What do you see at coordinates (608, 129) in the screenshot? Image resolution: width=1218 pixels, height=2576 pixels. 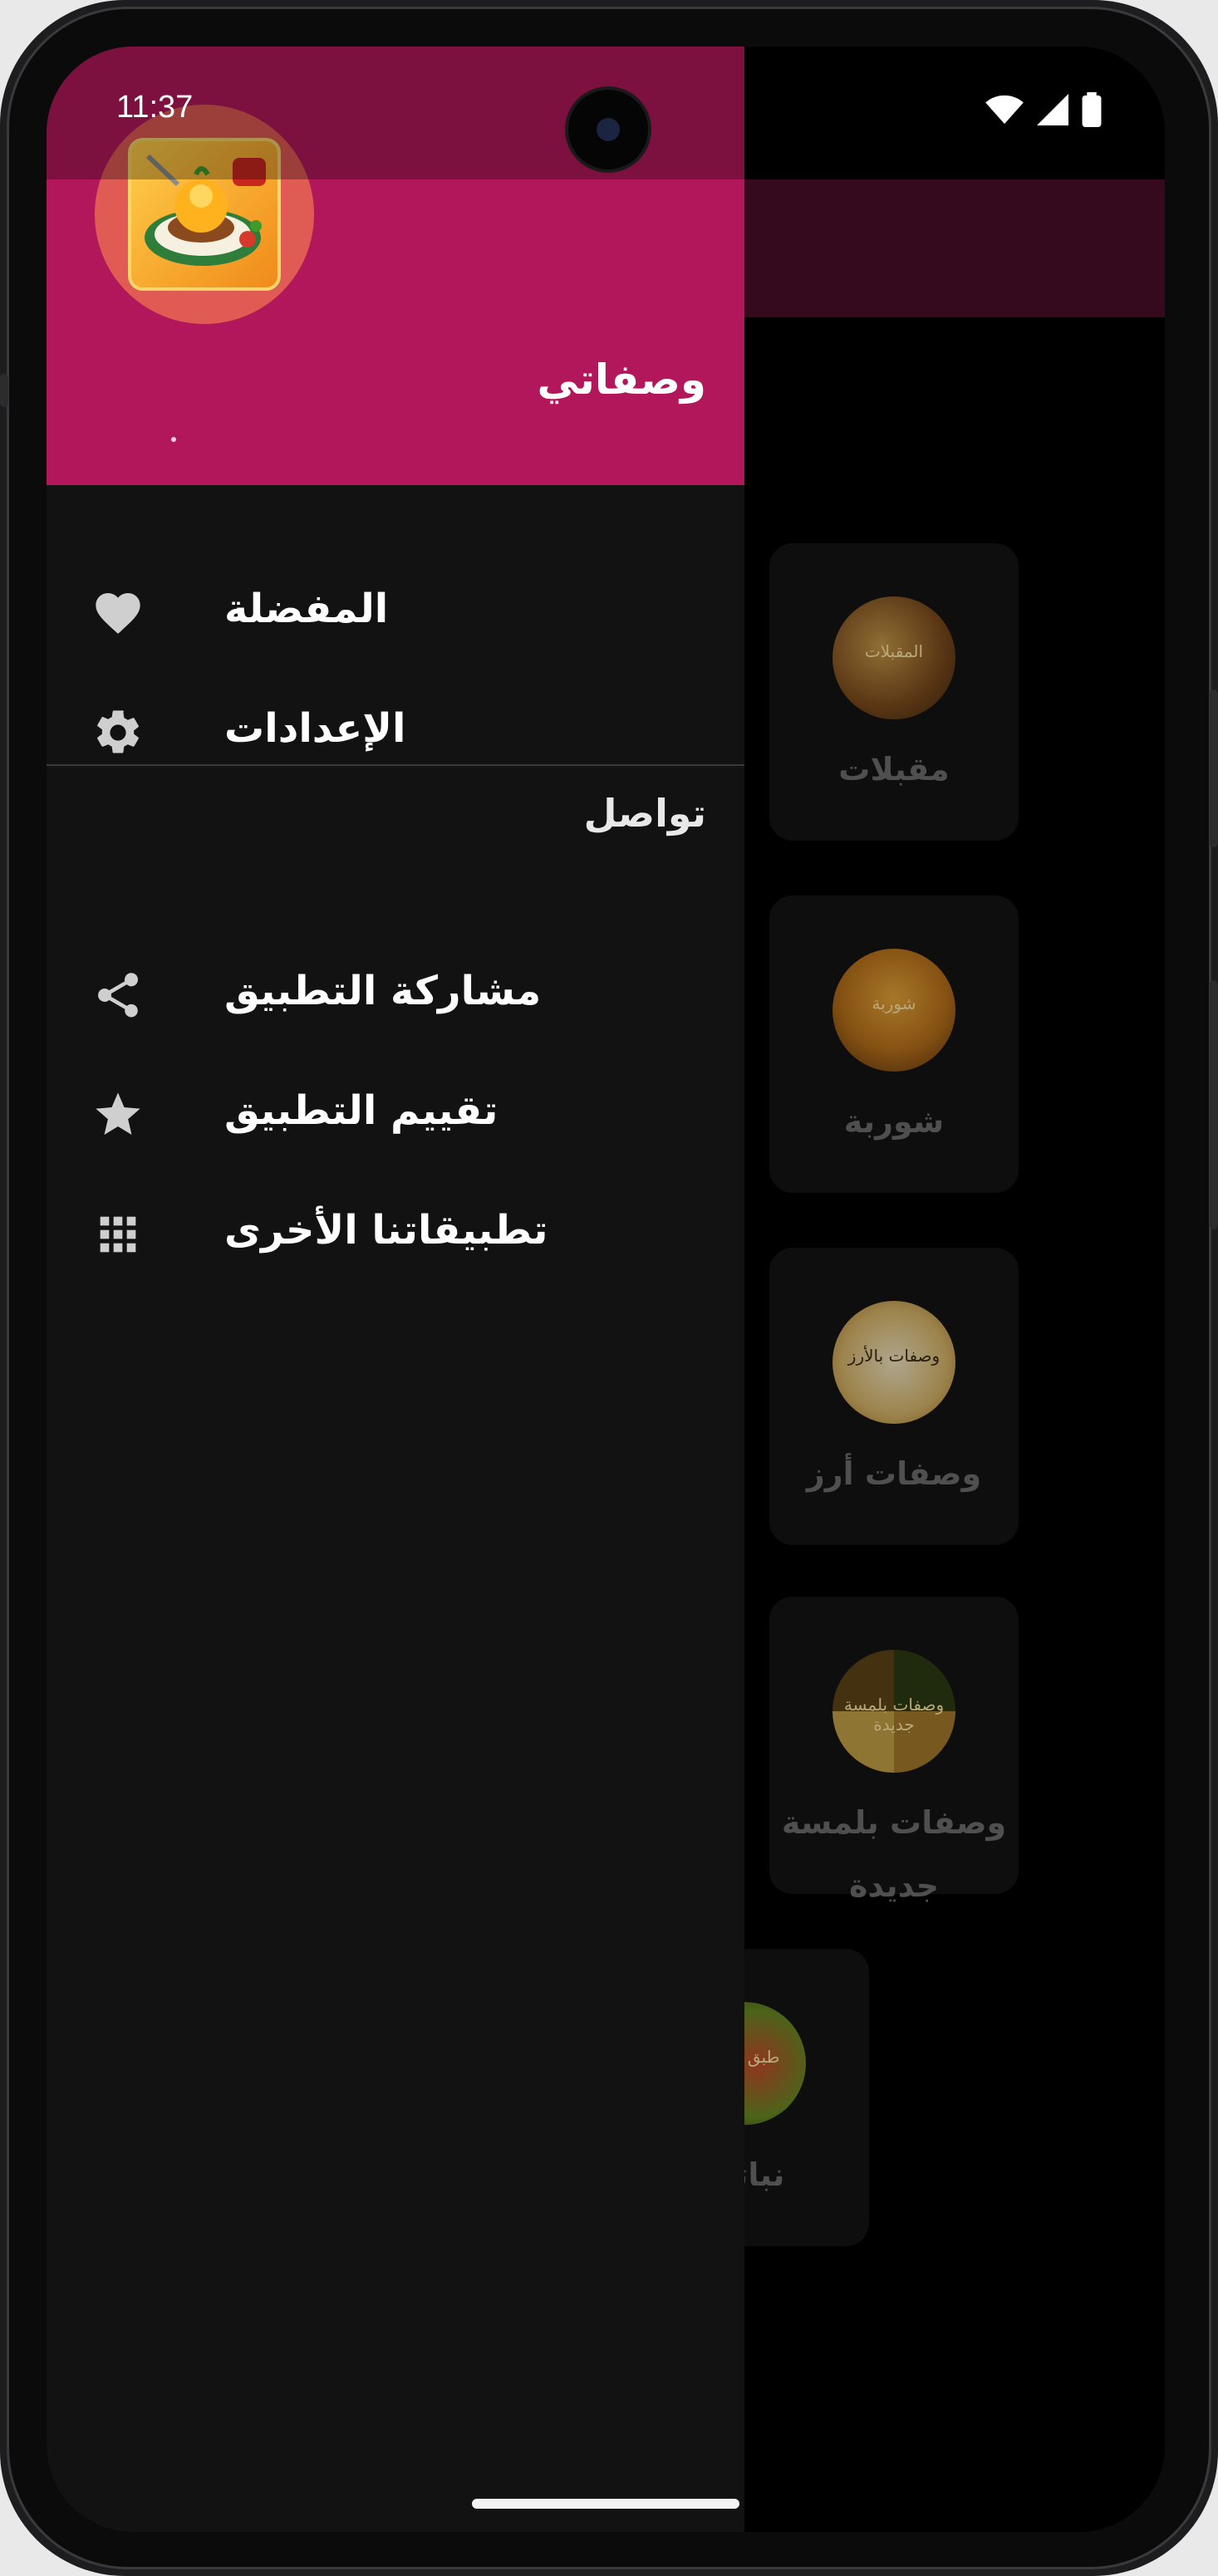 I see `front-camera` at bounding box center [608, 129].